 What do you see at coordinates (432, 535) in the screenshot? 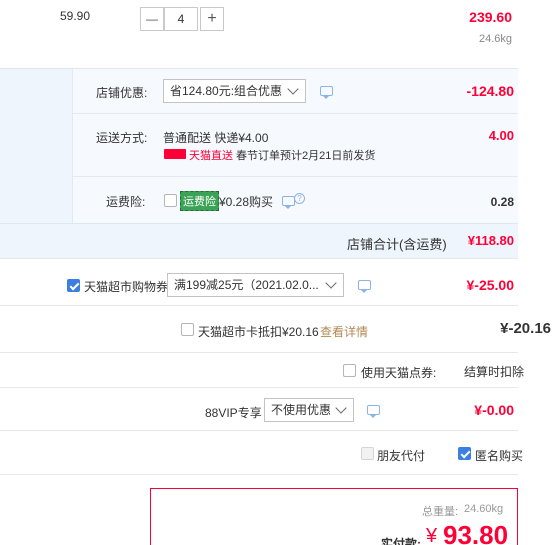
I see `pay-currency: ¥` at bounding box center [432, 535].